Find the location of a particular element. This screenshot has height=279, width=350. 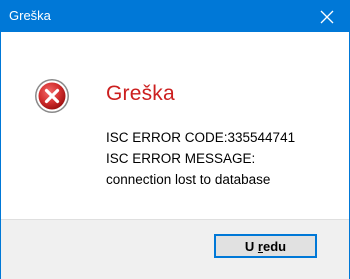

close-icon is located at coordinates (327, 17).